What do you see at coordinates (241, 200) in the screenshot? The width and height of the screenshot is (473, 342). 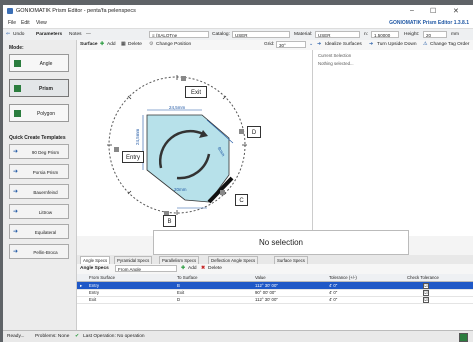 I see `tag-c: C` at bounding box center [241, 200].